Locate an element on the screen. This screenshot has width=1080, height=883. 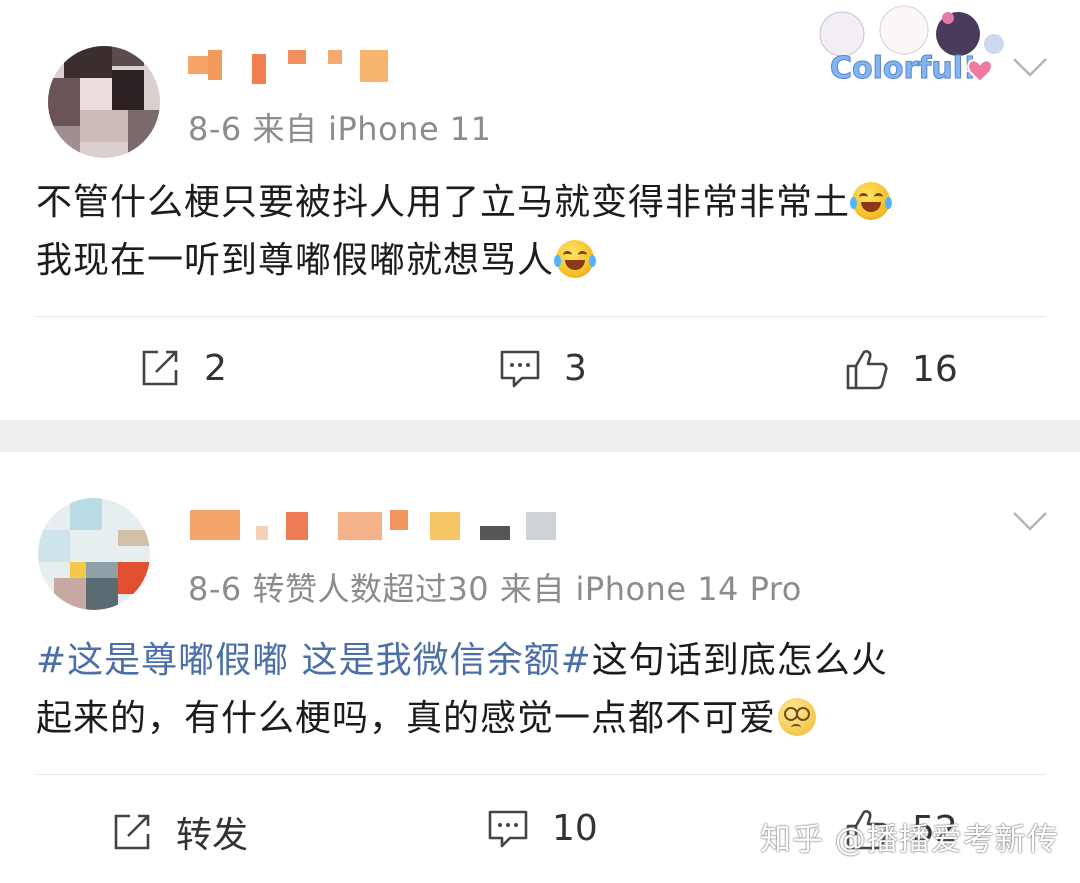
repost-button: 转发 is located at coordinates (179, 832).